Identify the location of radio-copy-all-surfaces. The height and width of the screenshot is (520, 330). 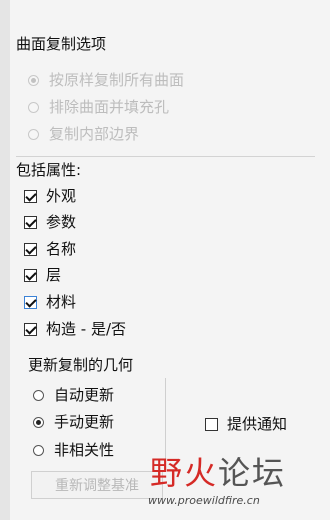
(33, 80).